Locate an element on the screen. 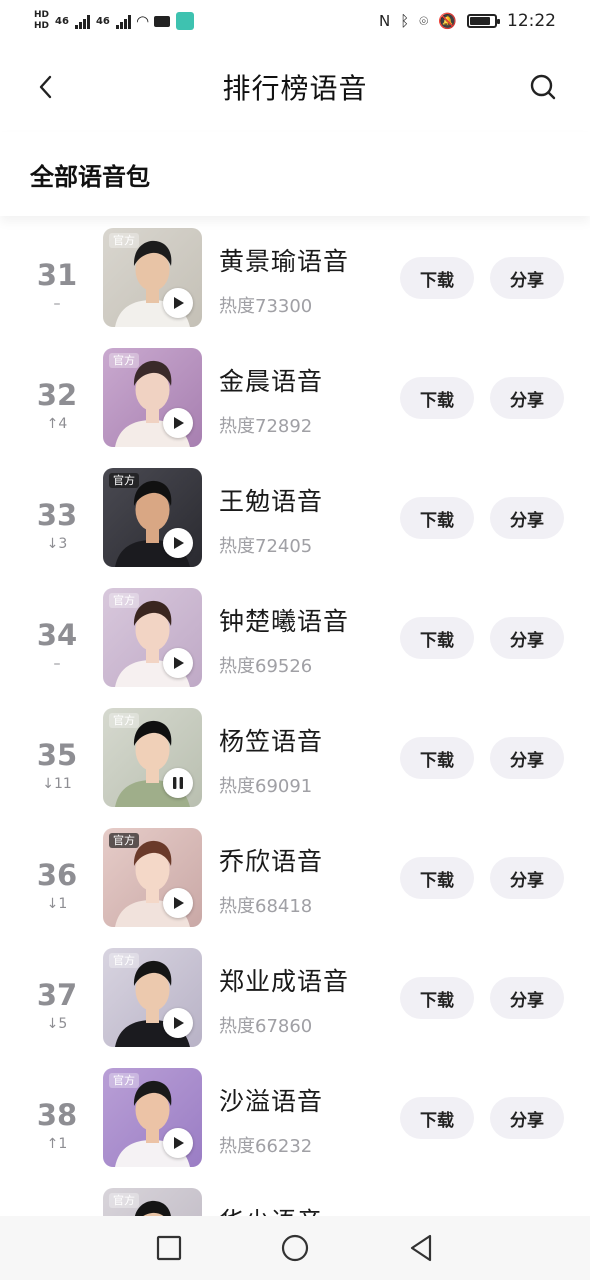  list-item: 38 ↑1 官方 沙溢语音 热度66232 下载 分享 is located at coordinates (295, 1128).